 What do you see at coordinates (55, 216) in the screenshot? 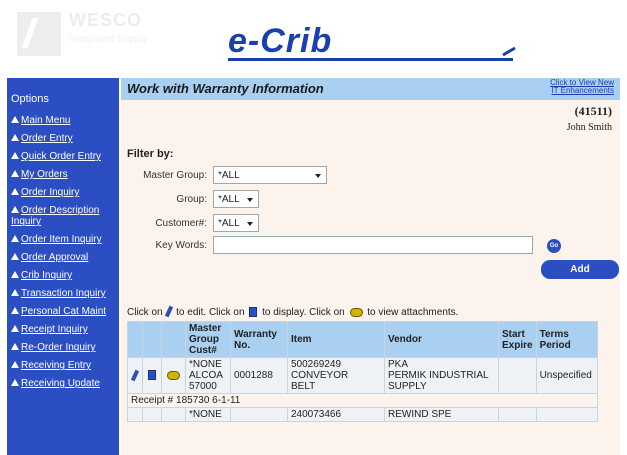
I see `sidebar-item-label: Order Description Inquiry` at bounding box center [55, 216].